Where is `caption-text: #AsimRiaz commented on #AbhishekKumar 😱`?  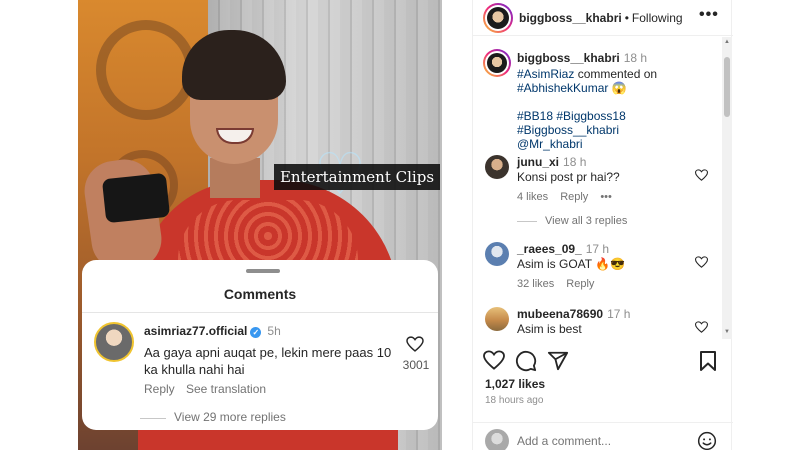
caption-text: #AsimRiaz commented on #AbhishekKumar 😱 is located at coordinates (617, 81).